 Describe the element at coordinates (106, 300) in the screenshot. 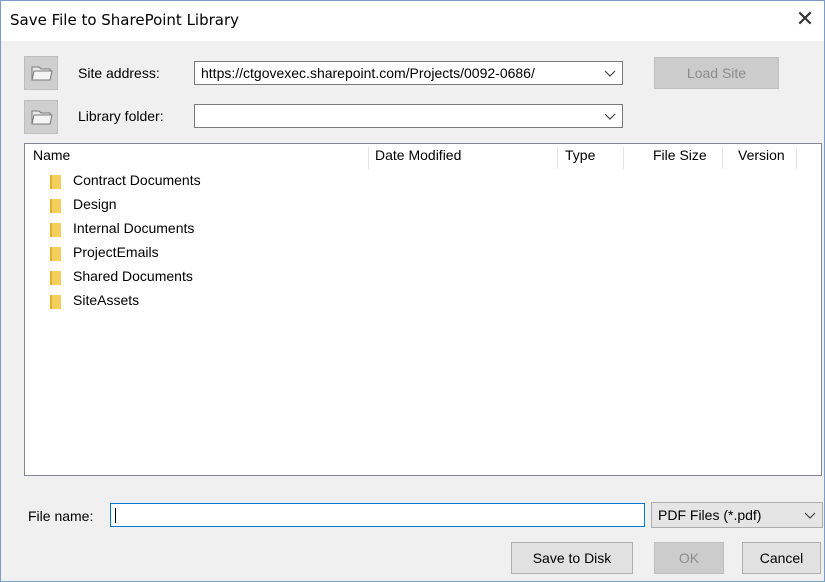

I see `list-item-name: SiteAssets` at that location.